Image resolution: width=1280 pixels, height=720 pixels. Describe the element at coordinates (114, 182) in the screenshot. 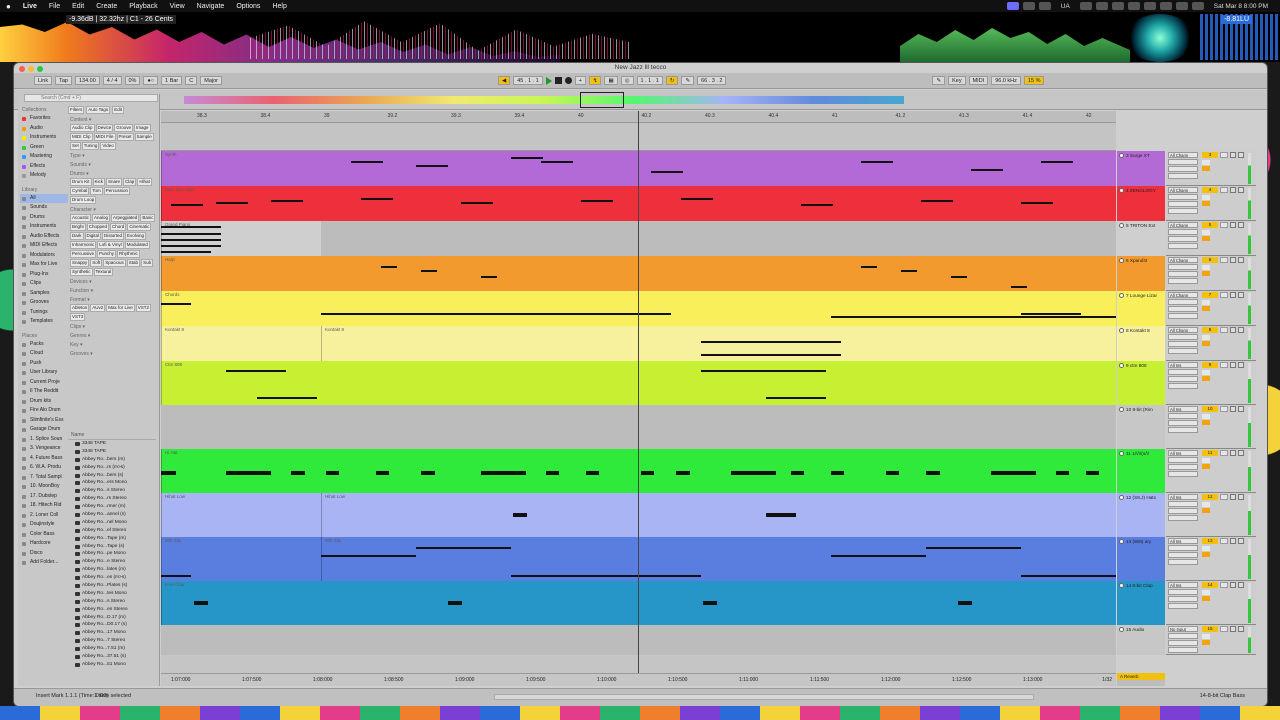

I see `drum-tag: Snare` at that location.